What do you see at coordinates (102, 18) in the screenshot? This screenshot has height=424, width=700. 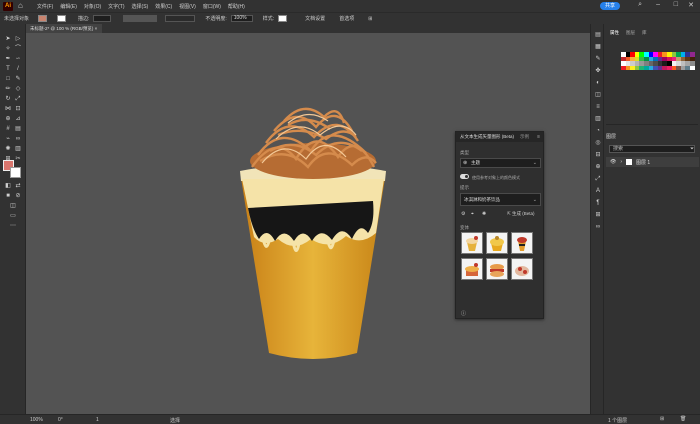 I see `stroke-weight-field` at bounding box center [102, 18].